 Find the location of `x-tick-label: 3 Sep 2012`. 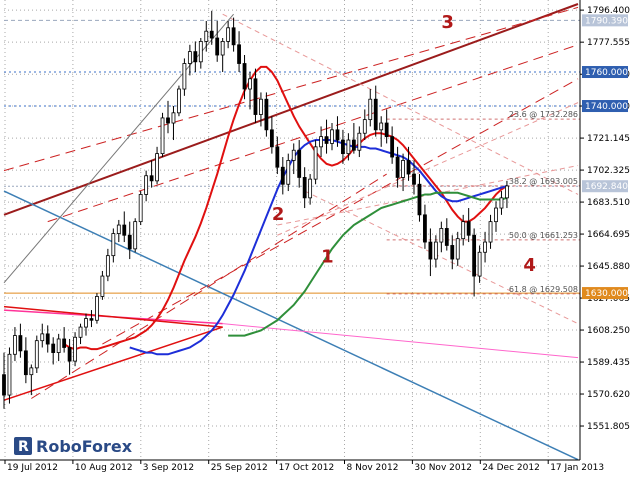

x-tick-label: 3 Sep 2012 is located at coordinates (168, 468).